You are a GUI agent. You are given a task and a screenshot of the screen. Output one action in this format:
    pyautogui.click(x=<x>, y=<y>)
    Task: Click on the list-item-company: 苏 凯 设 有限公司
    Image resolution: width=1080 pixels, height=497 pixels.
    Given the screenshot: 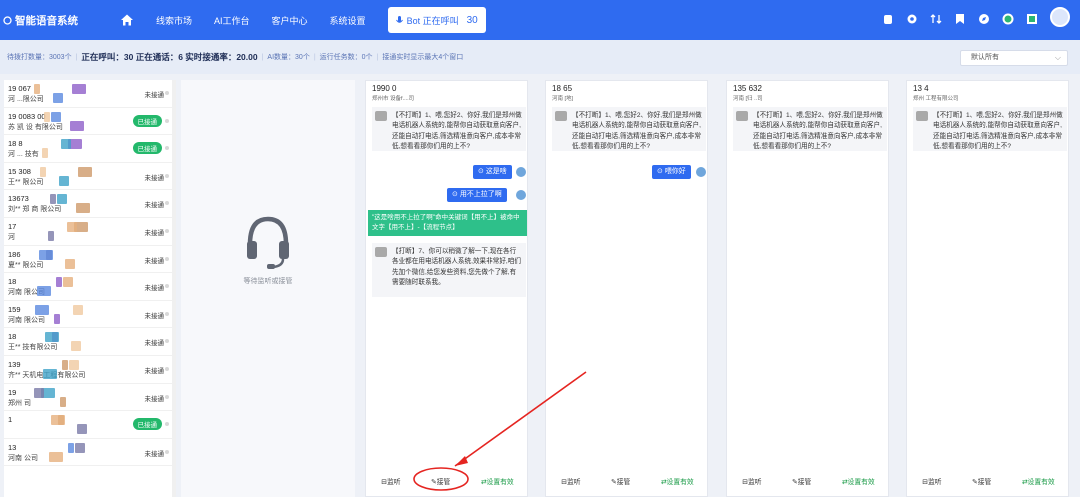 What is the action you would take?
    pyautogui.click(x=35, y=127)
    